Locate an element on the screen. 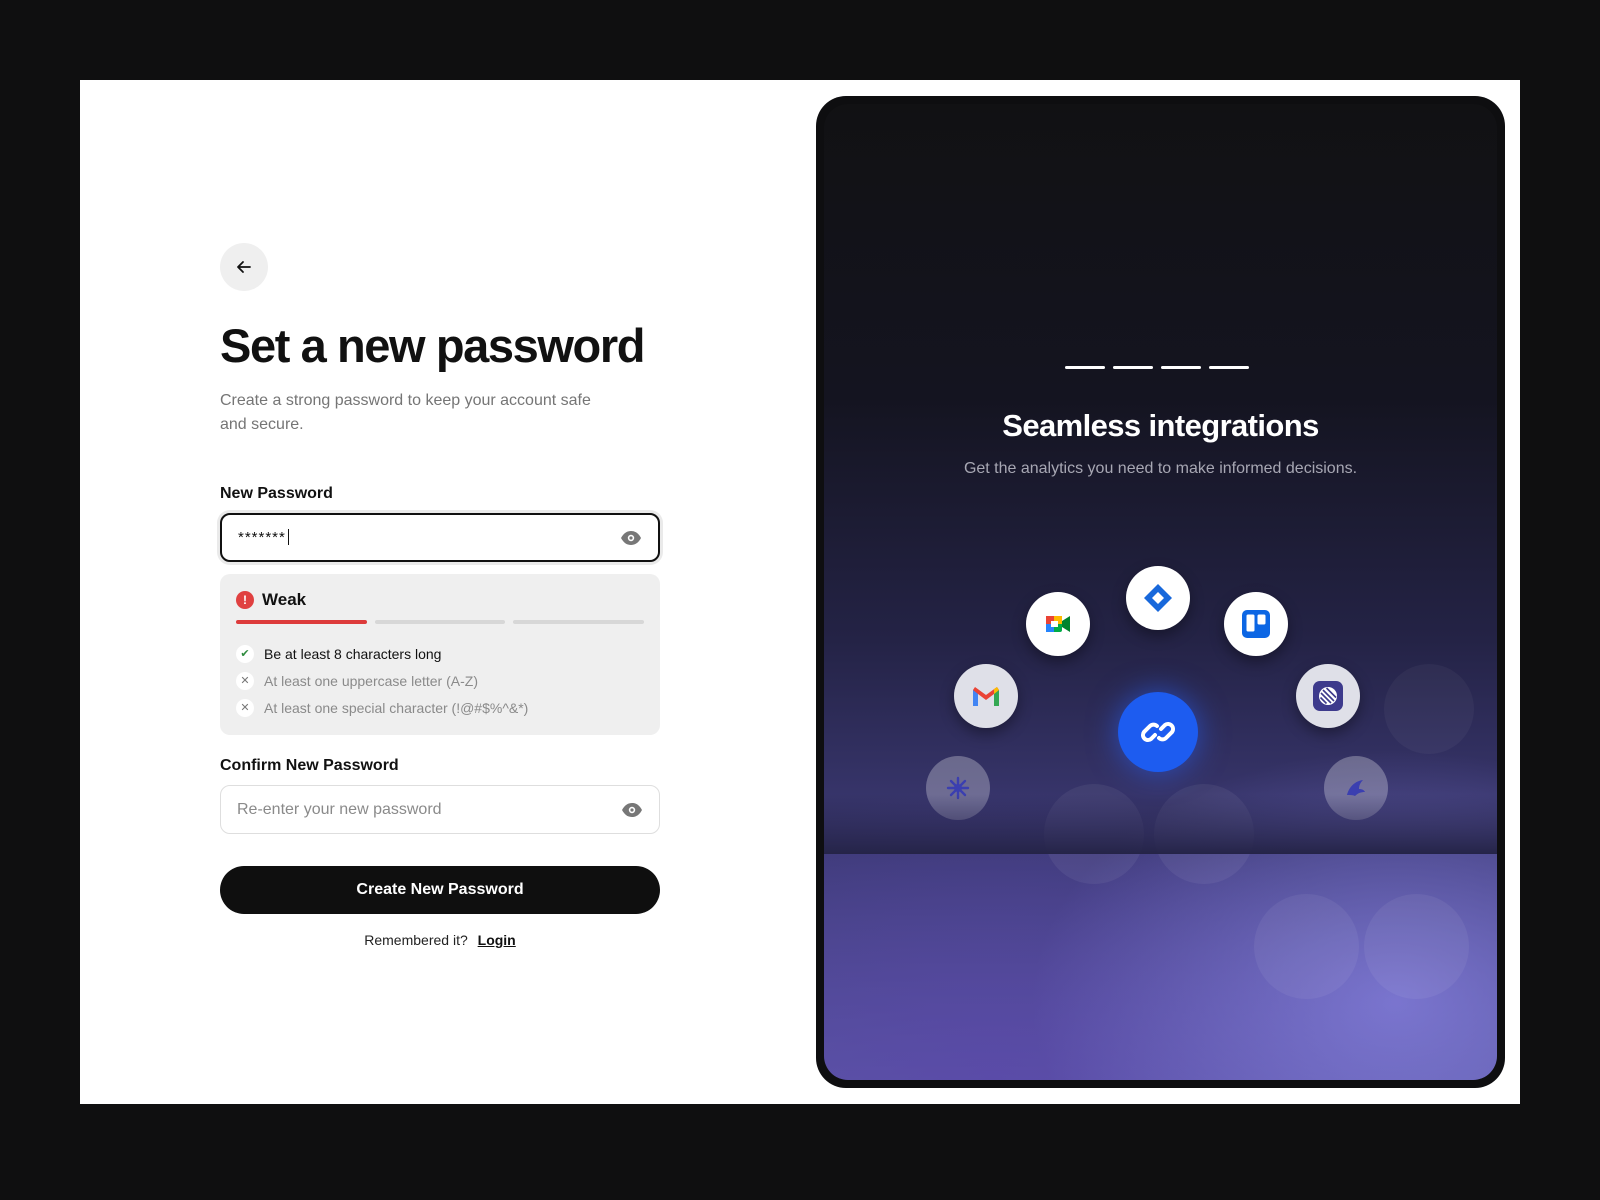 The image size is (1600, 1200). confirm-password-label: Confirm New Password is located at coordinates (309, 766).